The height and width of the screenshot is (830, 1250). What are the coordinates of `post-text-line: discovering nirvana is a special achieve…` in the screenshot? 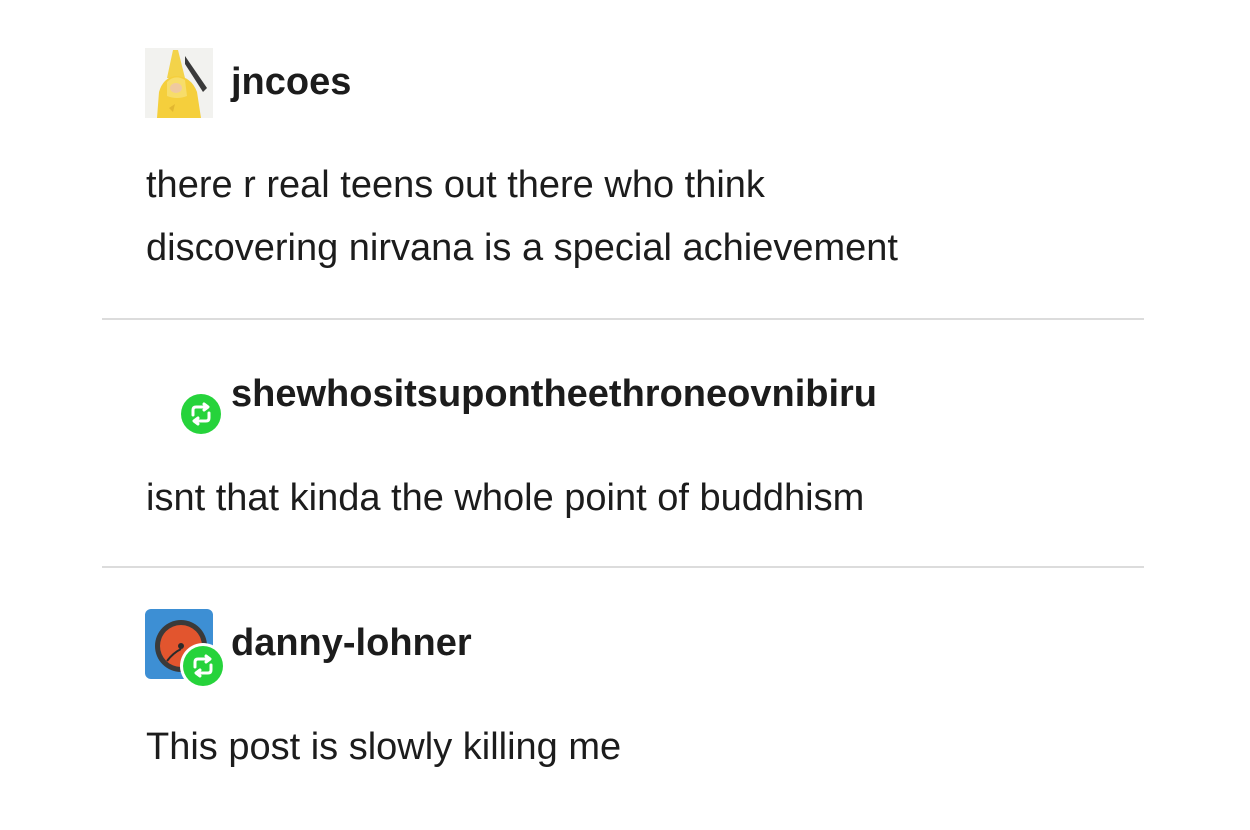 It's located at (522, 248).